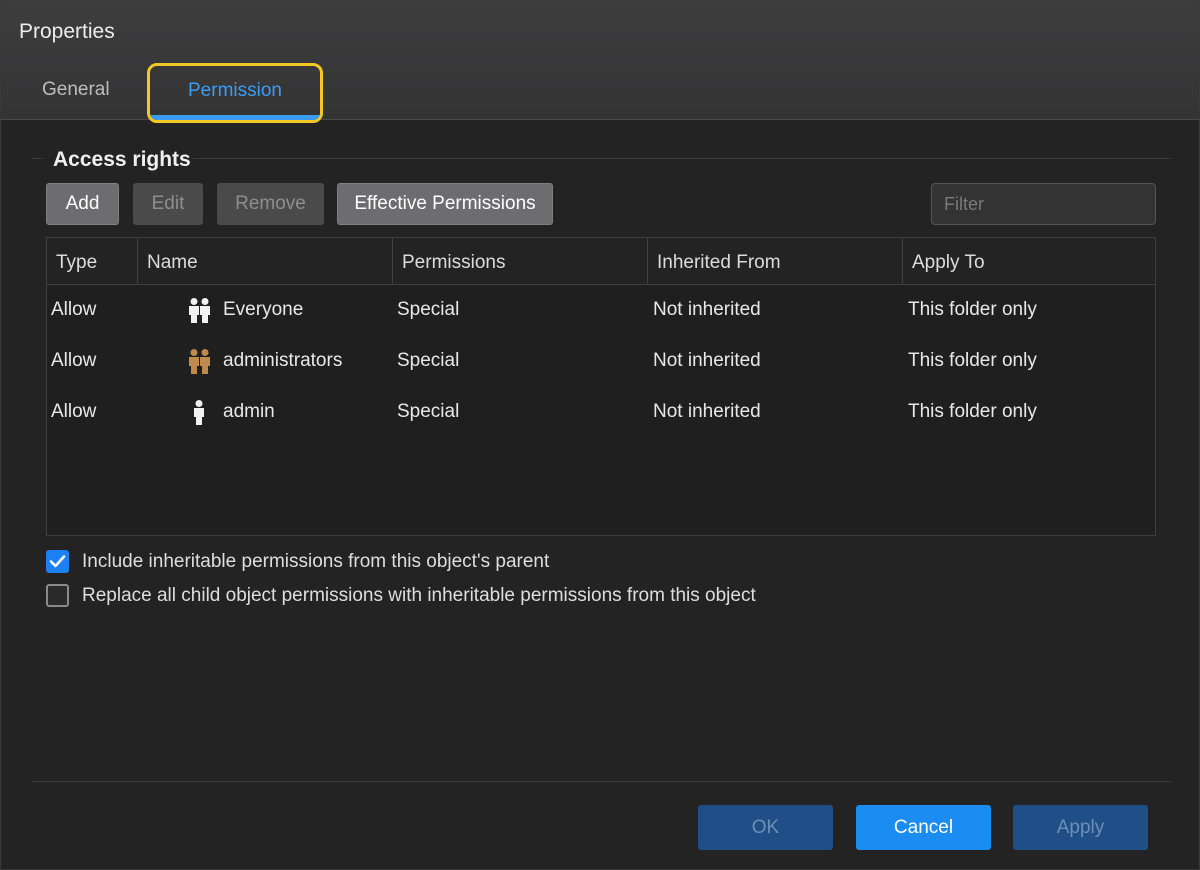  Describe the element at coordinates (122, 159) in the screenshot. I see `section-title: Access rights` at that location.